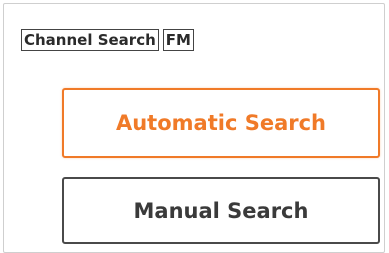 The height and width of the screenshot is (253, 389). I want to click on page-title: Channel Search, so click(90, 40).